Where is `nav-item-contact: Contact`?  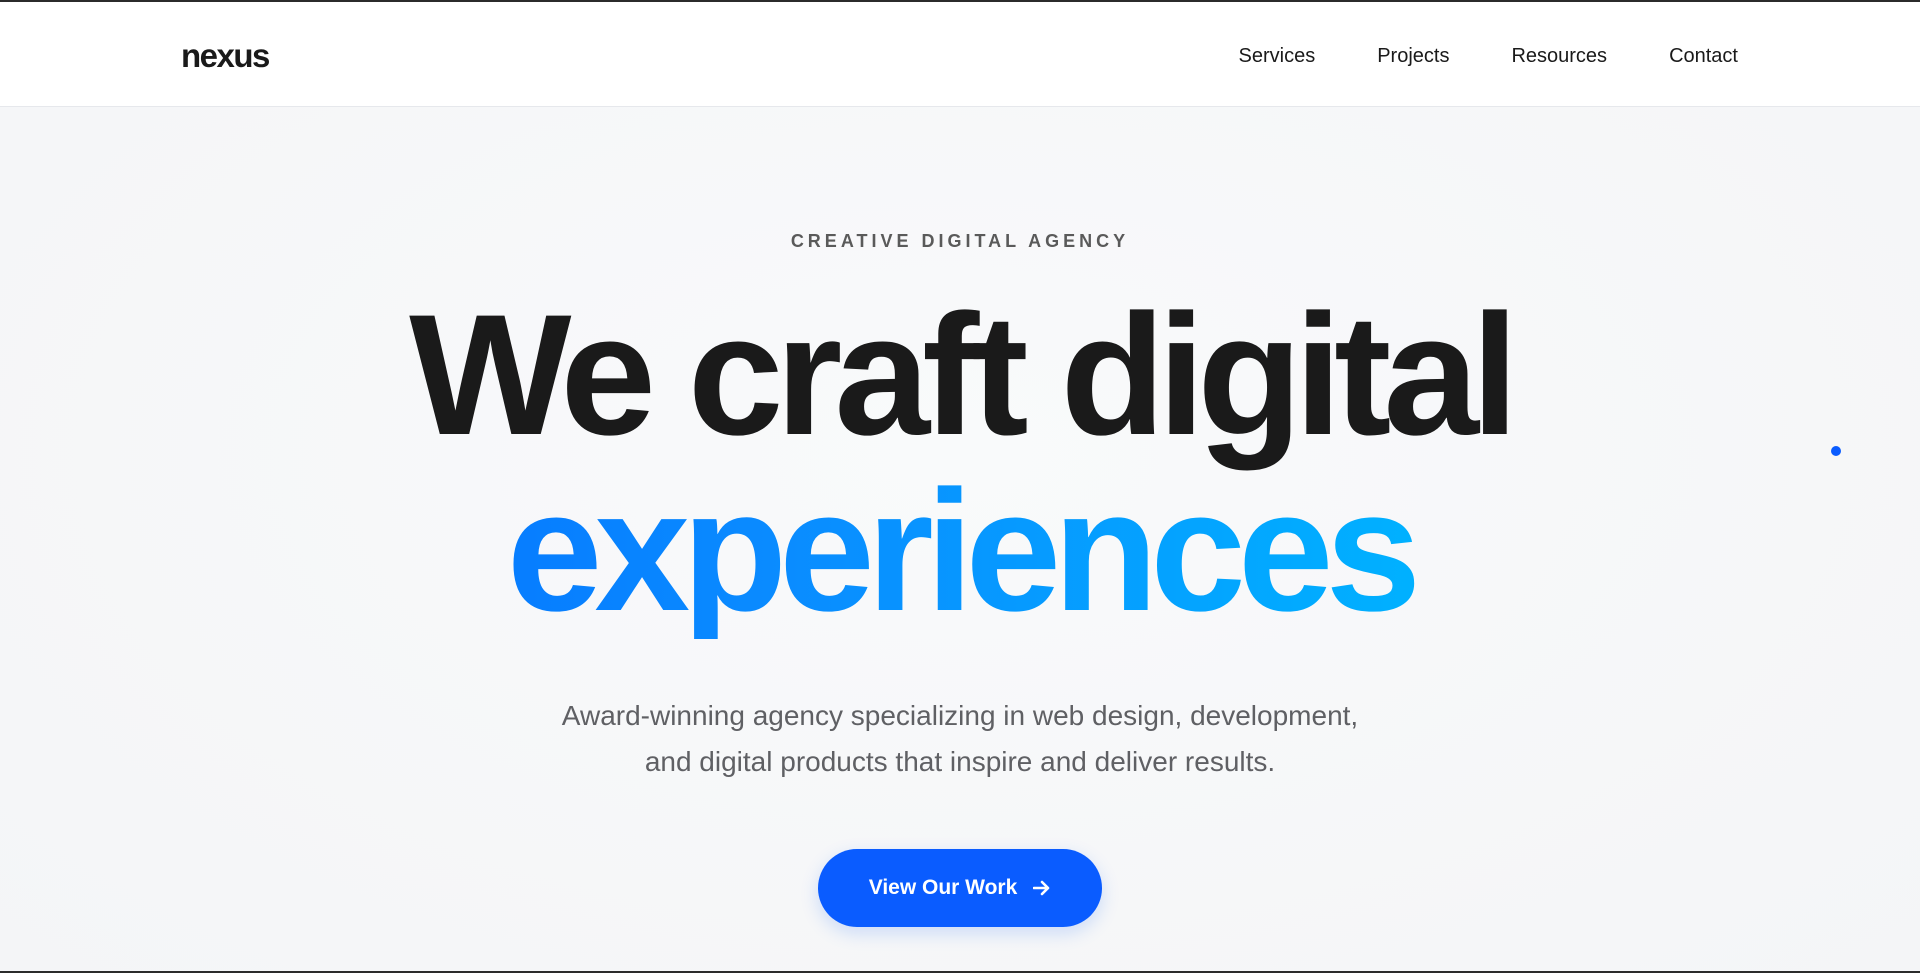 nav-item-contact: Contact is located at coordinates (1703, 56).